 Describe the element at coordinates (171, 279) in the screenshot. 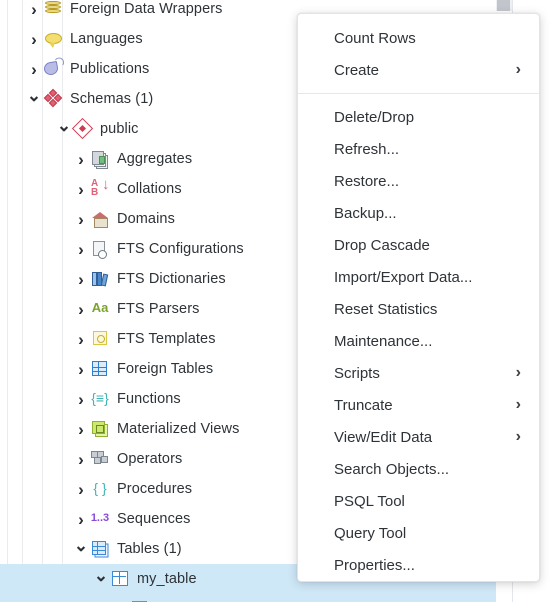

I see `tree-item-label: FTS Dictionaries` at that location.